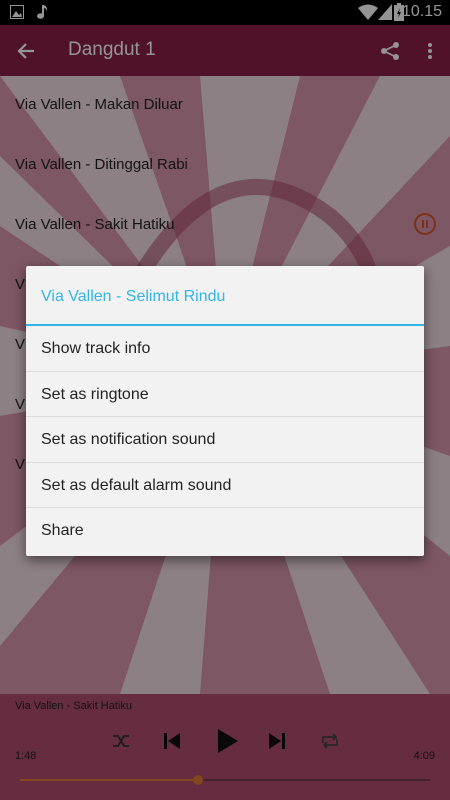 The width and height of the screenshot is (450, 800). I want to click on share-option: Share, so click(225, 531).